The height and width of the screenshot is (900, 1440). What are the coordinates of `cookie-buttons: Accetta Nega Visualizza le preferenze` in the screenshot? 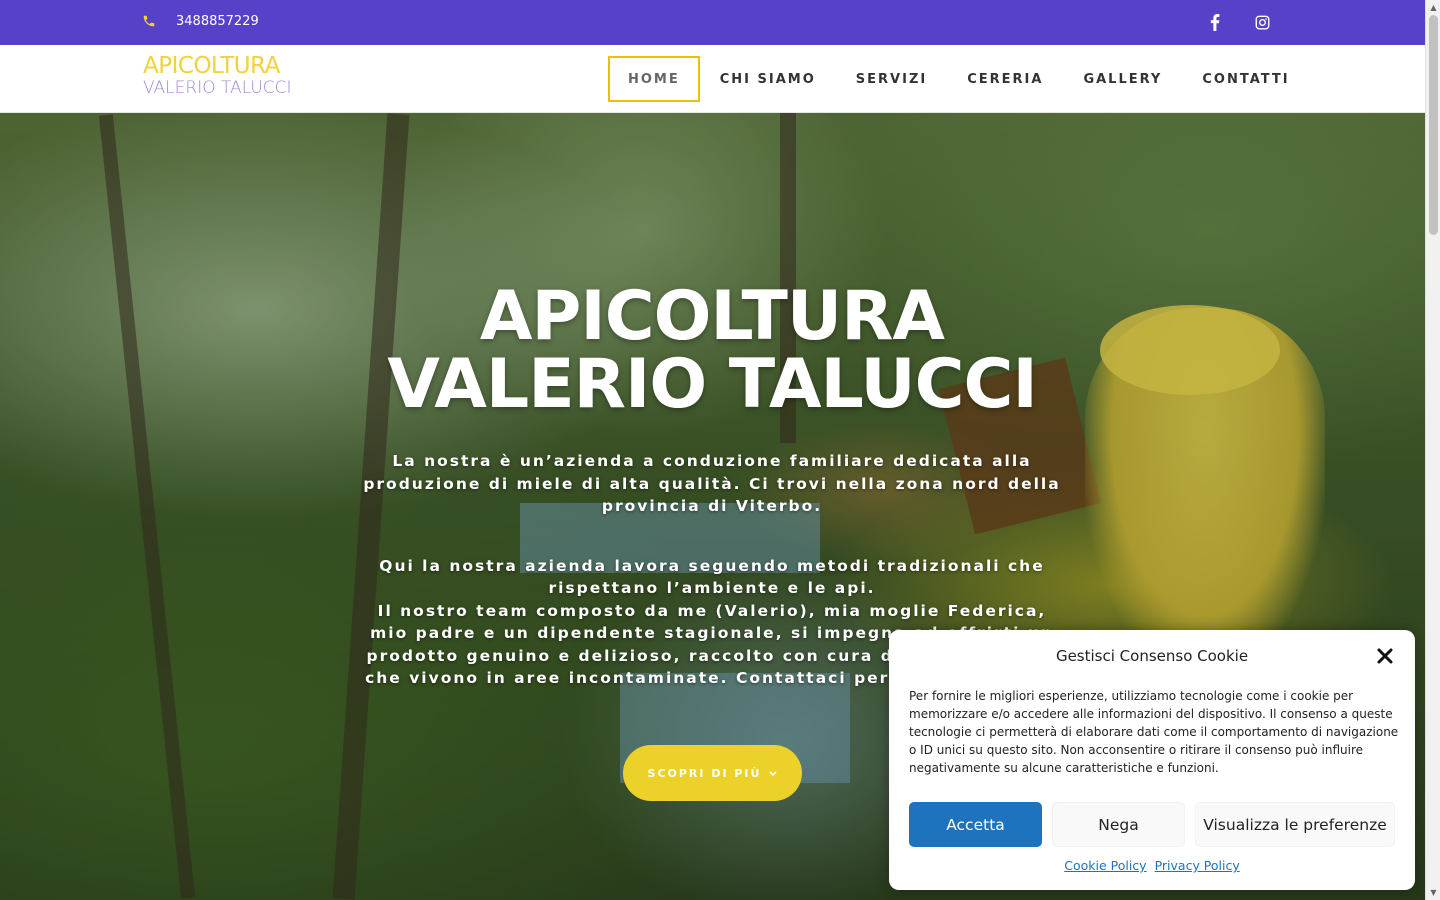 It's located at (1152, 824).